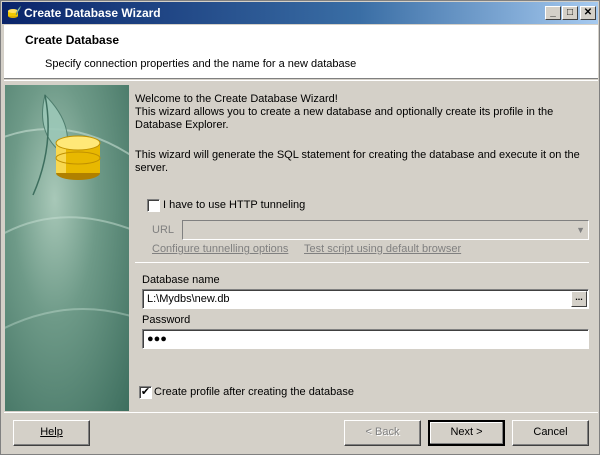 The image size is (600, 455). What do you see at coordinates (92, 13) in the screenshot?
I see `window-title: Create Database Wizard` at bounding box center [92, 13].